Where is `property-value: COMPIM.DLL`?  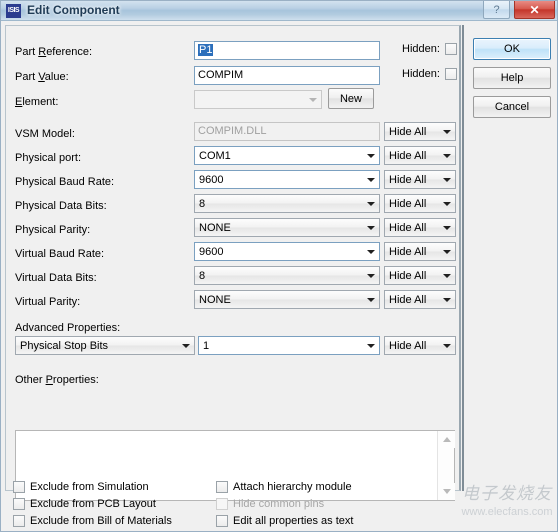 property-value: COMPIM.DLL is located at coordinates (232, 131).